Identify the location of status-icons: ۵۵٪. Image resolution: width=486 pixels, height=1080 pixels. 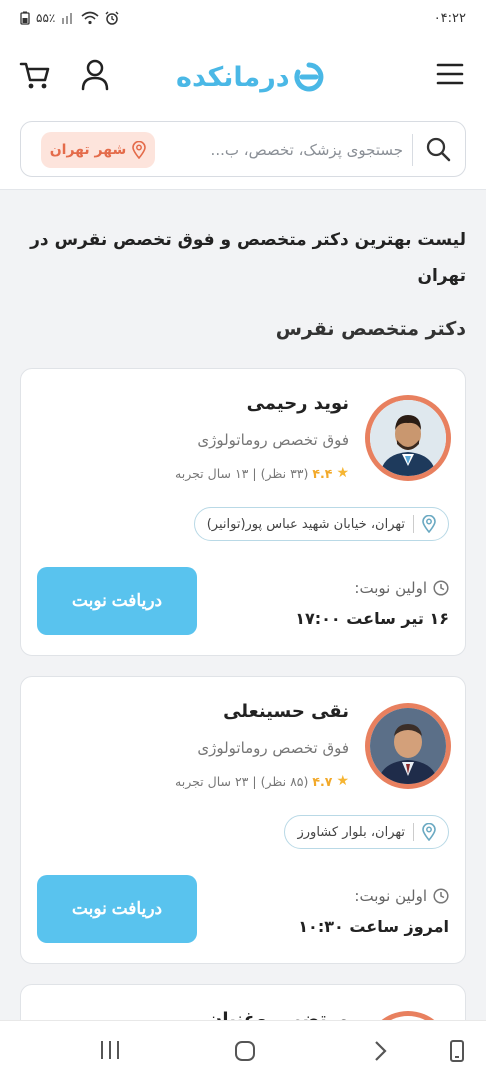
(69, 18).